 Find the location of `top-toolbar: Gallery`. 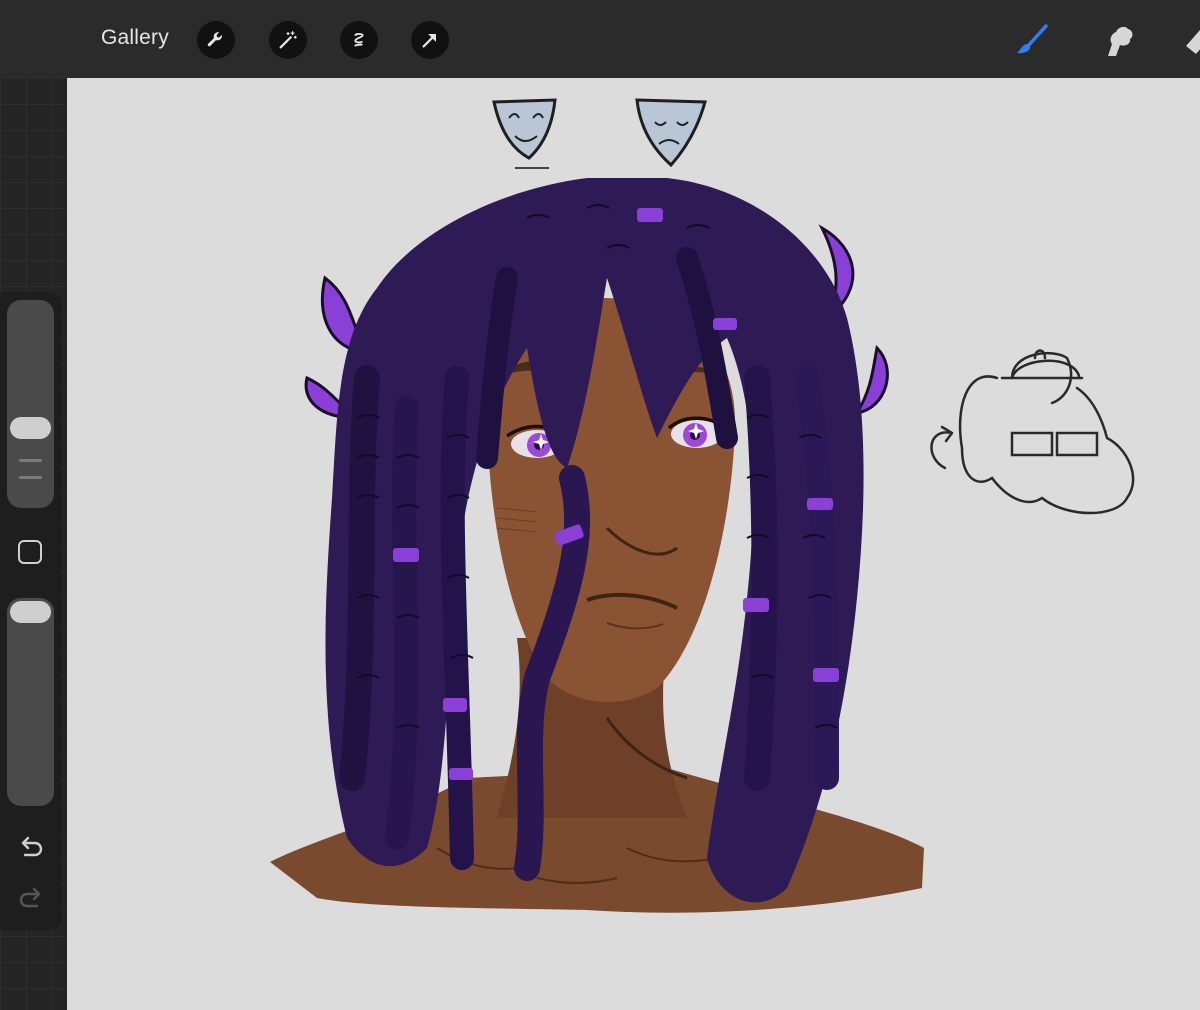

top-toolbar: Gallery is located at coordinates (600, 39).